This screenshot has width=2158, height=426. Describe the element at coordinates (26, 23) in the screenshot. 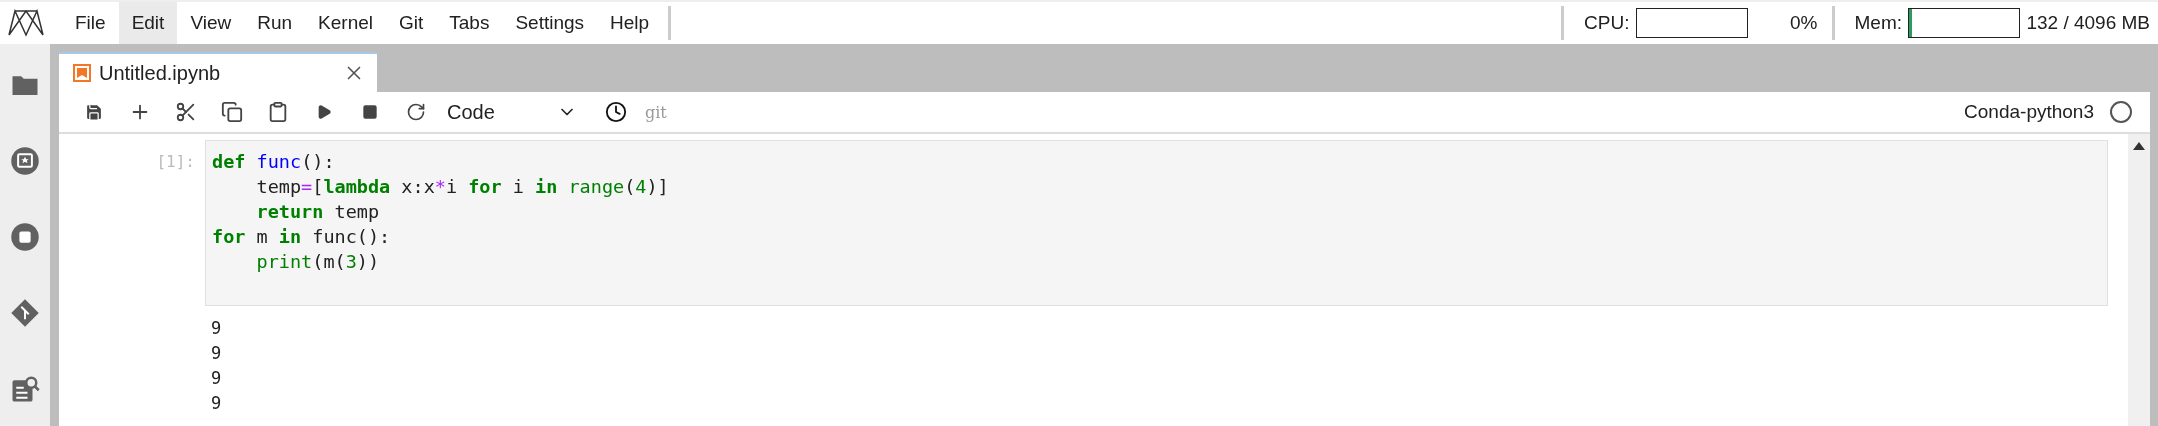

I see `logo-icon` at that location.